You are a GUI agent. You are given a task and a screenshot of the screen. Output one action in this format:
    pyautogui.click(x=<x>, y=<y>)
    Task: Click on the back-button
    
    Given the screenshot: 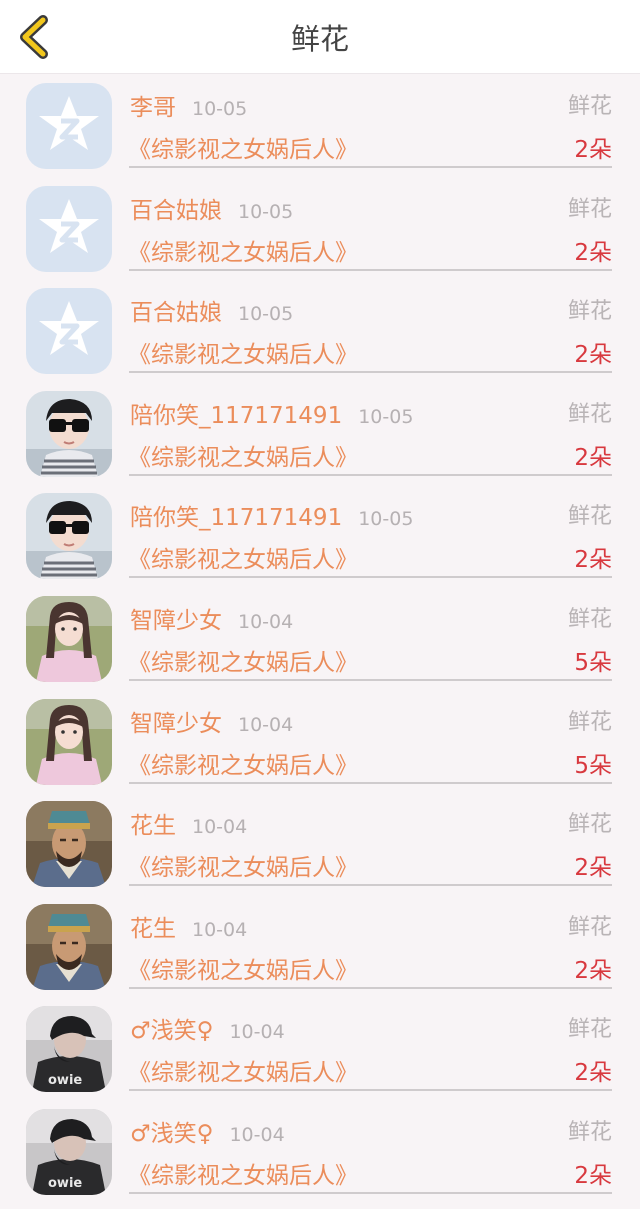 What is the action you would take?
    pyautogui.click(x=34, y=37)
    